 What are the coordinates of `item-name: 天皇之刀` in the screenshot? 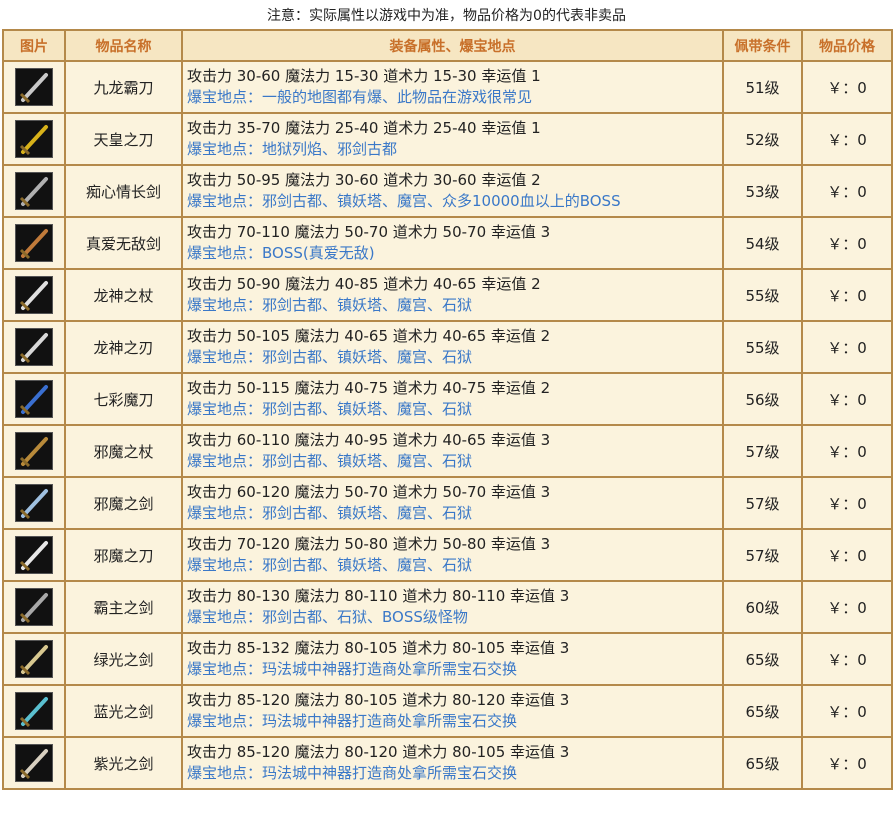 It's located at (123, 139).